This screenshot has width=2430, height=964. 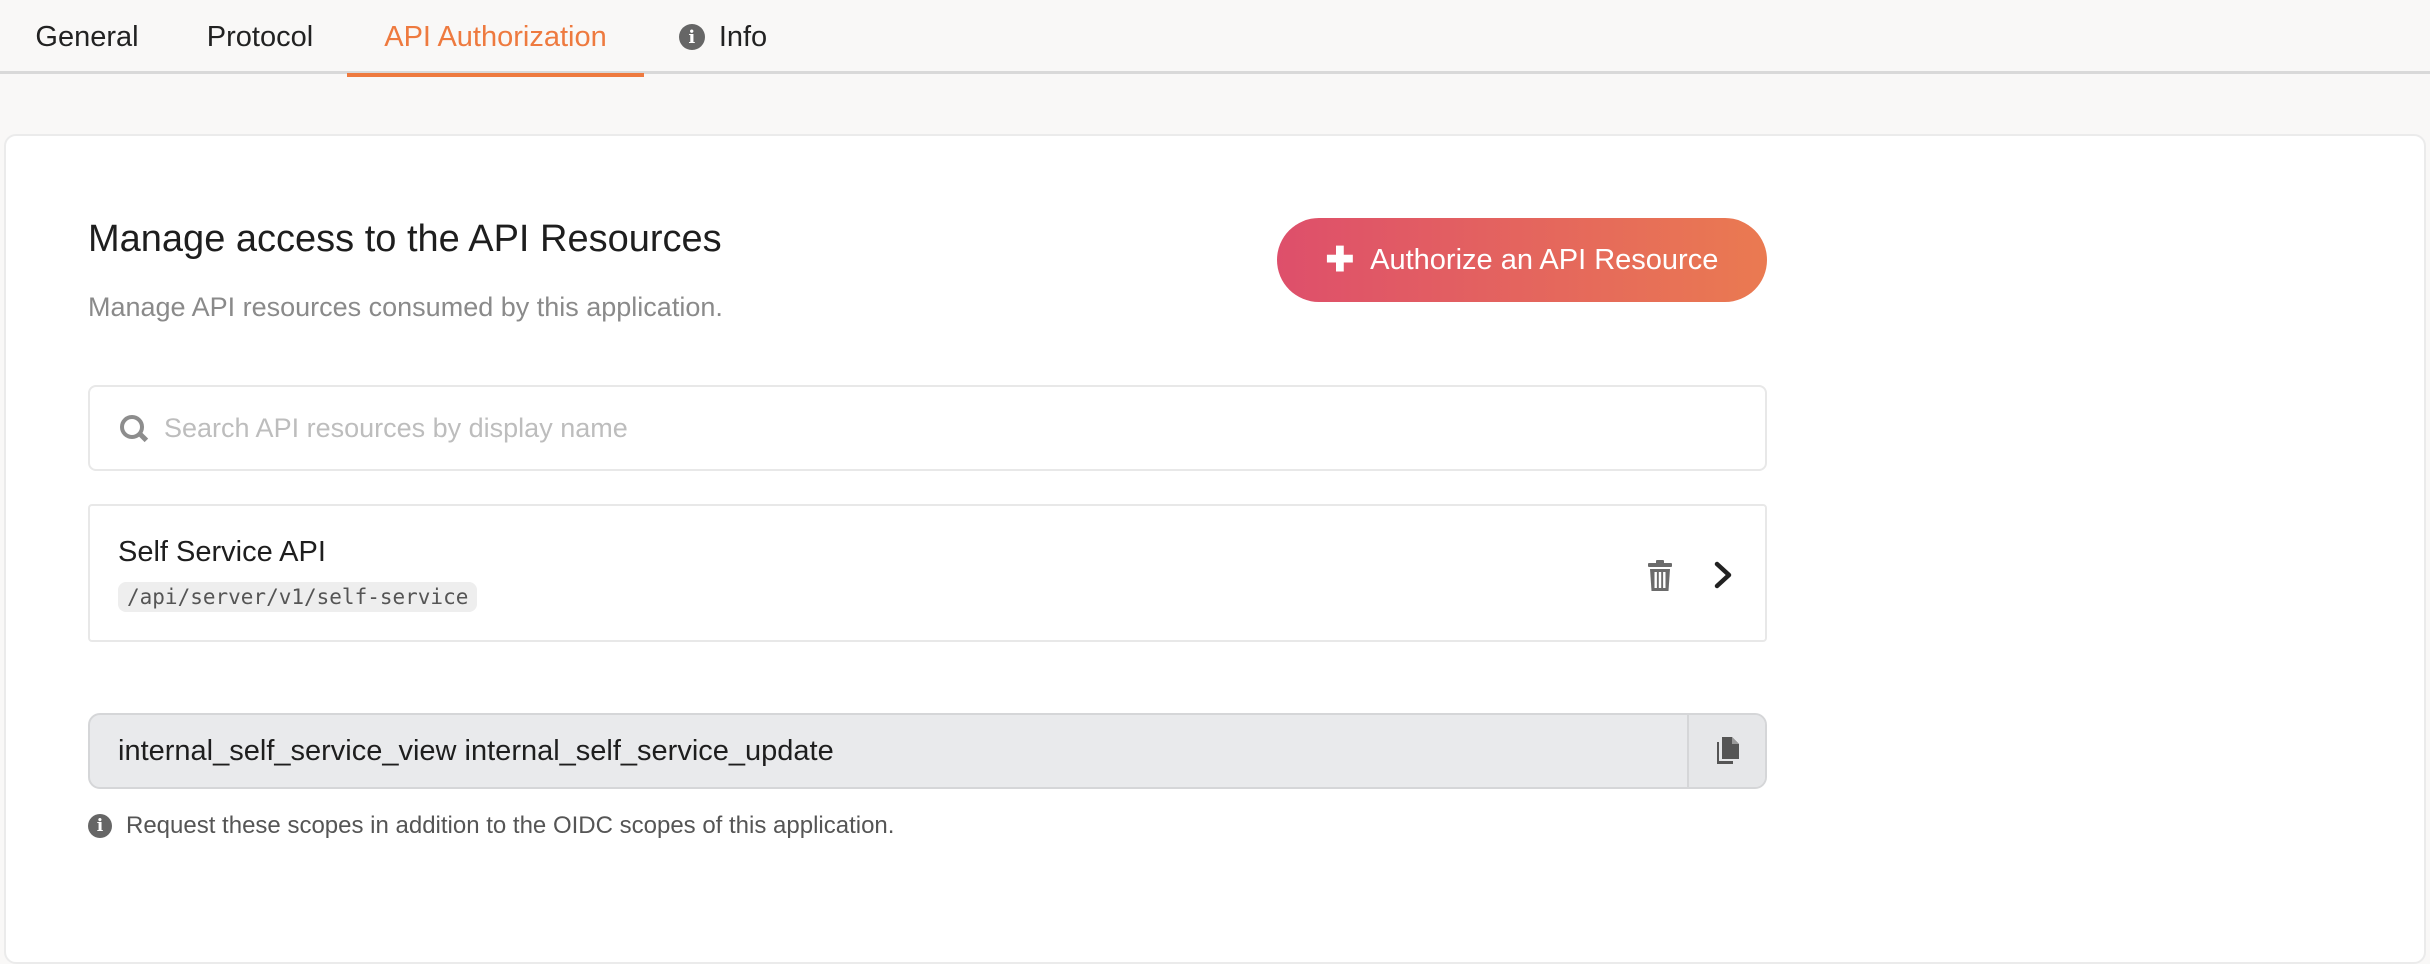 I want to click on trash-icon, so click(x=1660, y=576).